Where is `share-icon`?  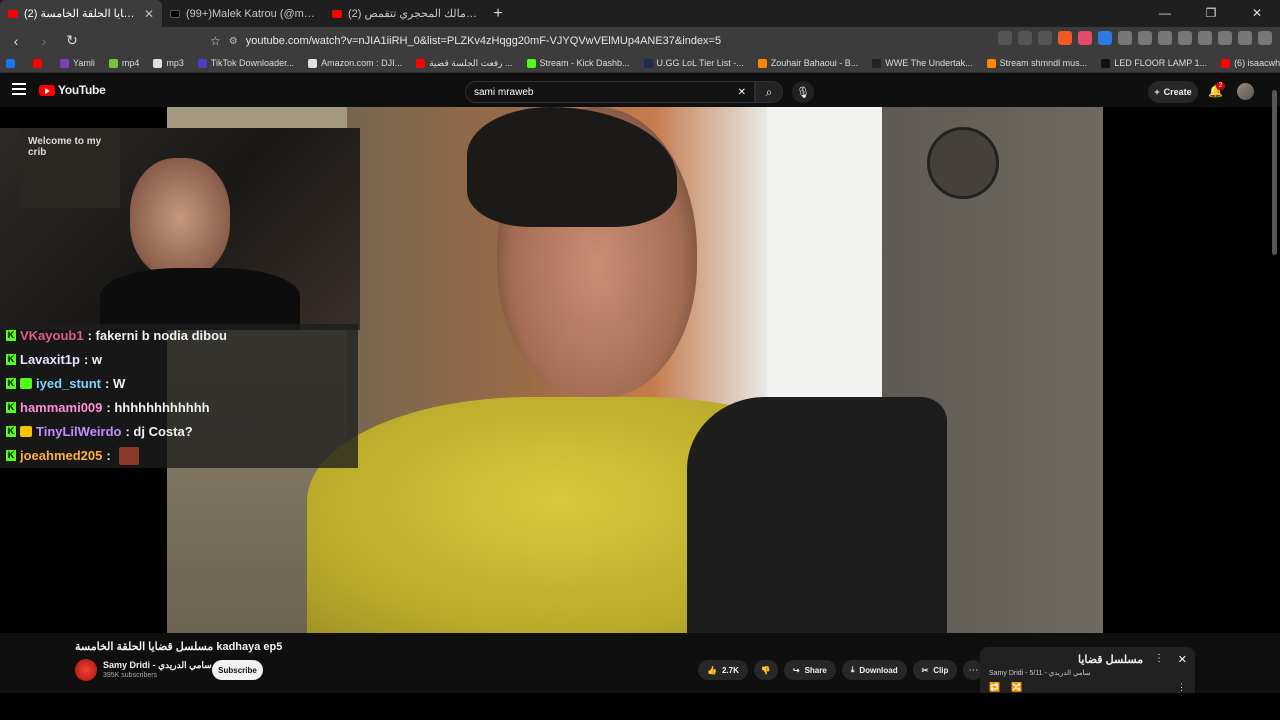
share-icon is located at coordinates (1045, 38).